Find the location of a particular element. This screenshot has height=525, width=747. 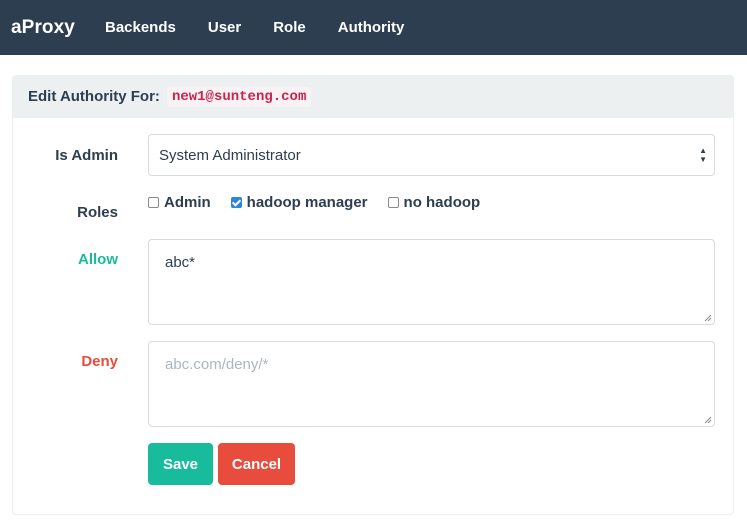

role-option-no-hadoop: no hadoop is located at coordinates (434, 202).